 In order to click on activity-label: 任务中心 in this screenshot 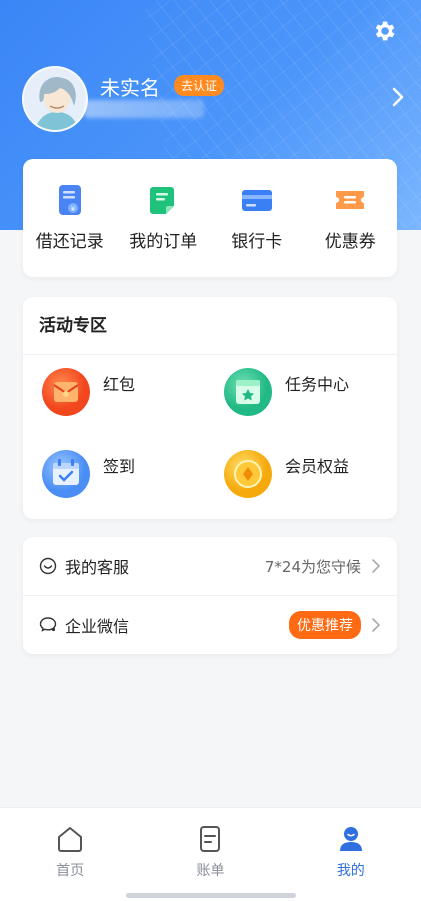, I will do `click(317, 384)`.